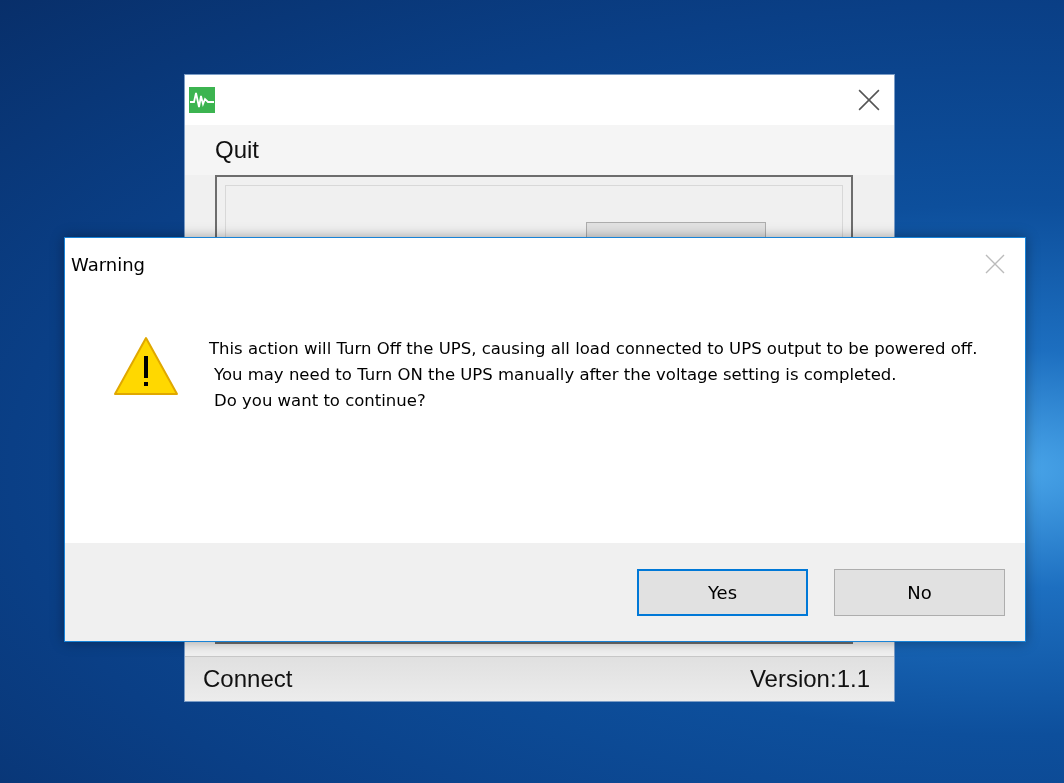 The image size is (1064, 783). Describe the element at coordinates (919, 592) in the screenshot. I see `no-button: No` at that location.